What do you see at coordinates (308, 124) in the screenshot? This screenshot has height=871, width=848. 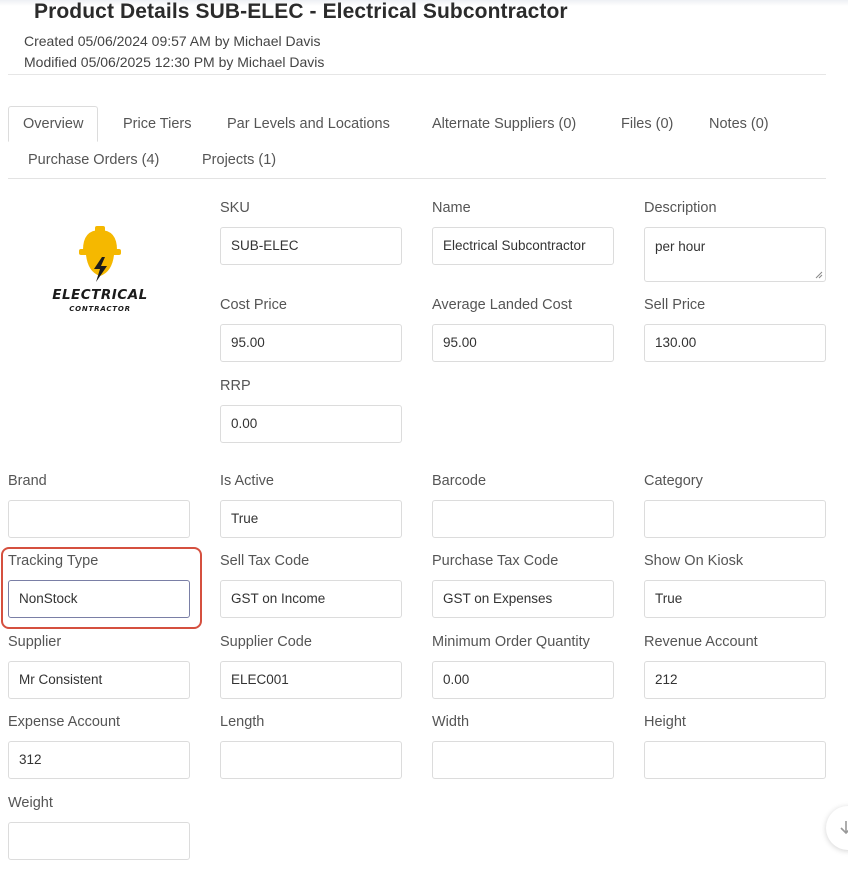 I see `tab-par-levels: Par Levels and Locations` at bounding box center [308, 124].